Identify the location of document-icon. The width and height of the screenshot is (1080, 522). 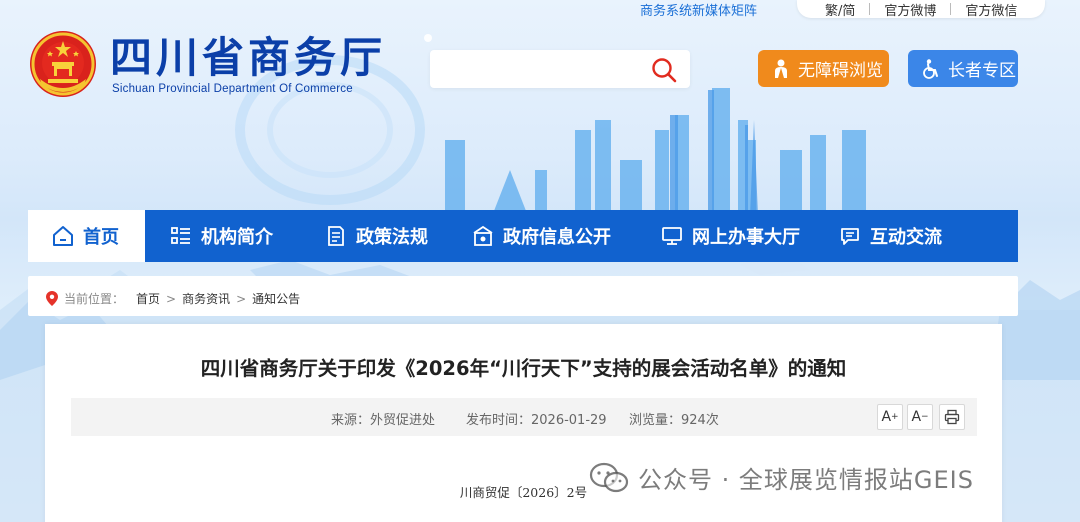
(336, 236).